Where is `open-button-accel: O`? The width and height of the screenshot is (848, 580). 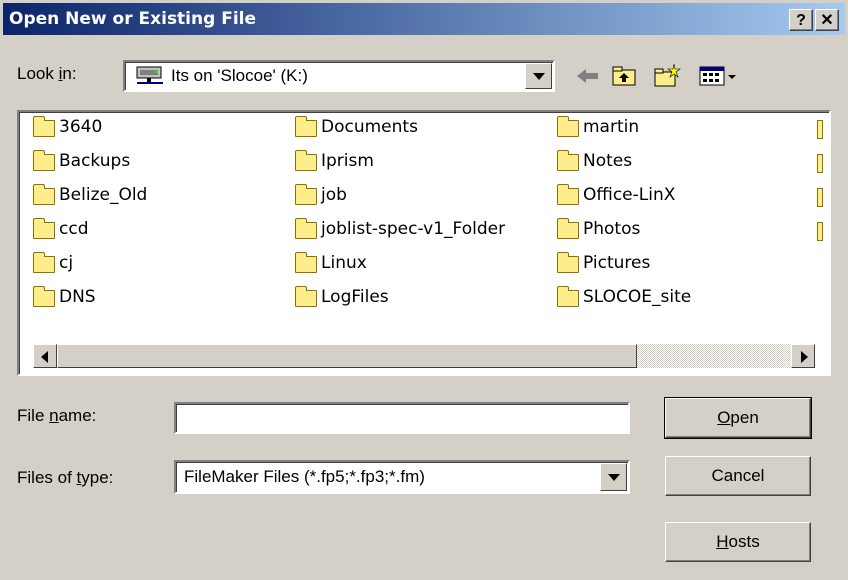
open-button-accel: O is located at coordinates (724, 417).